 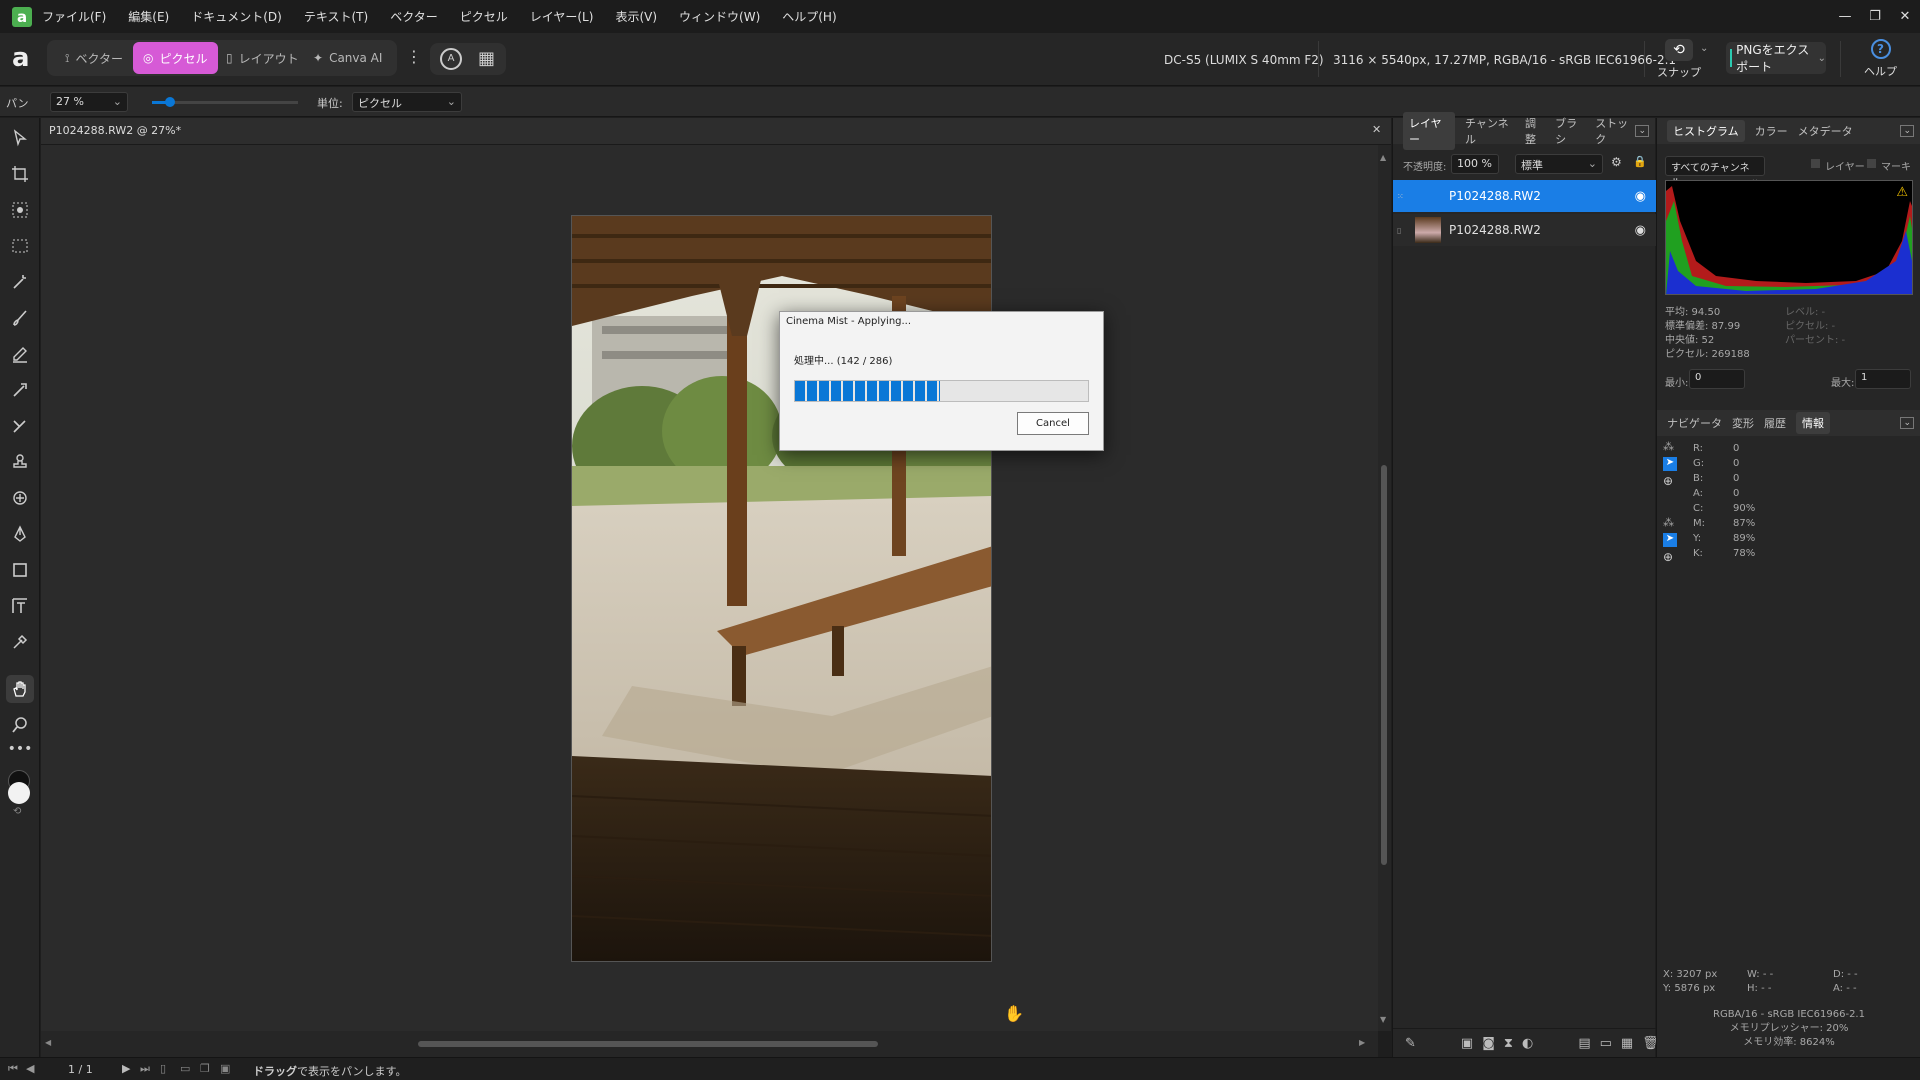 What do you see at coordinates (347, 58) in the screenshot?
I see `persona-canva-ai: ✦ Canva AI` at bounding box center [347, 58].